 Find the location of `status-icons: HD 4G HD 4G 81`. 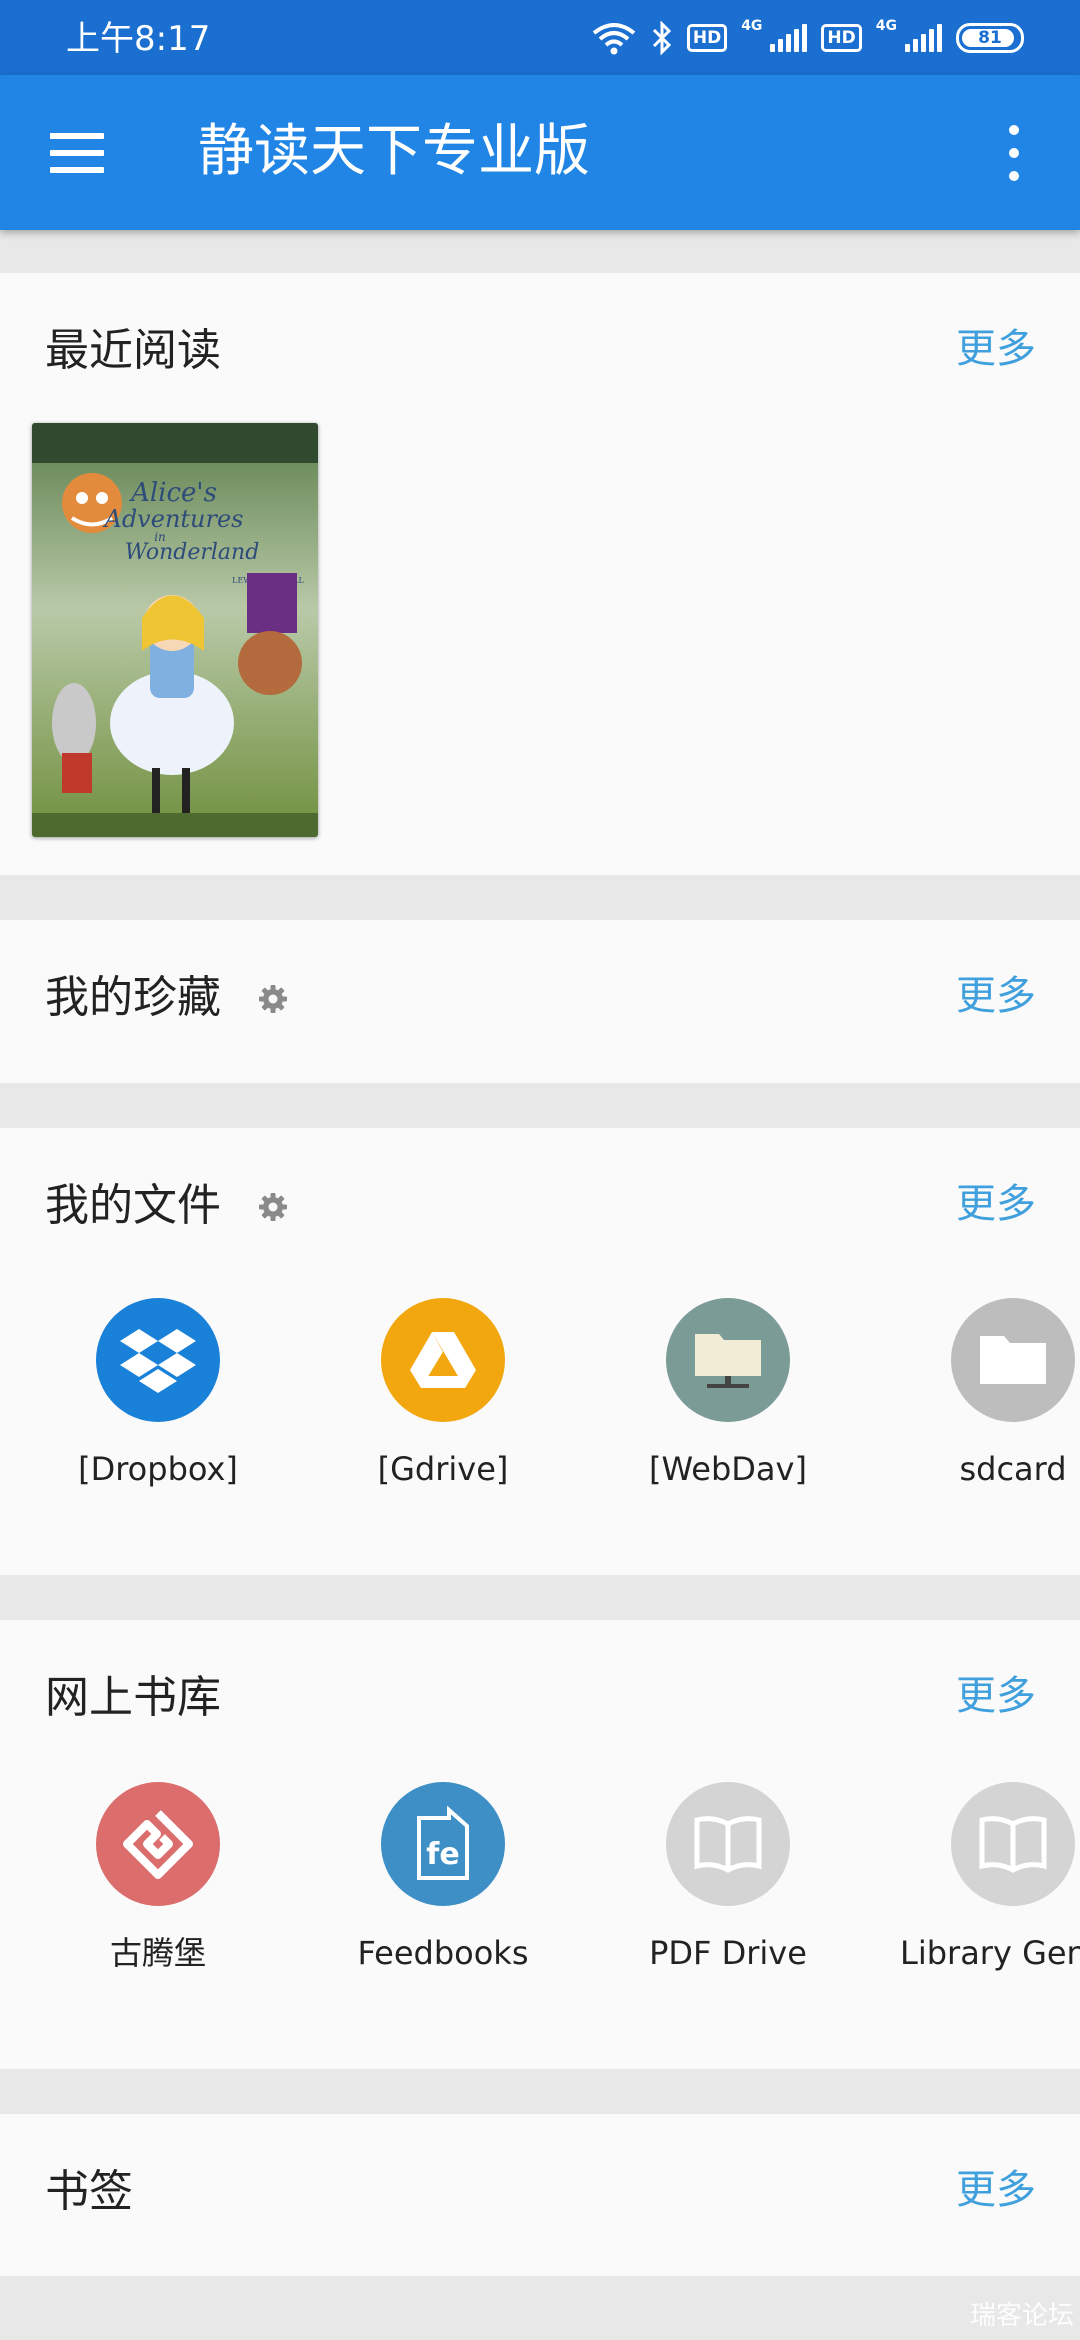

status-icons: HD 4G HD 4G 81 is located at coordinates (807, 38).